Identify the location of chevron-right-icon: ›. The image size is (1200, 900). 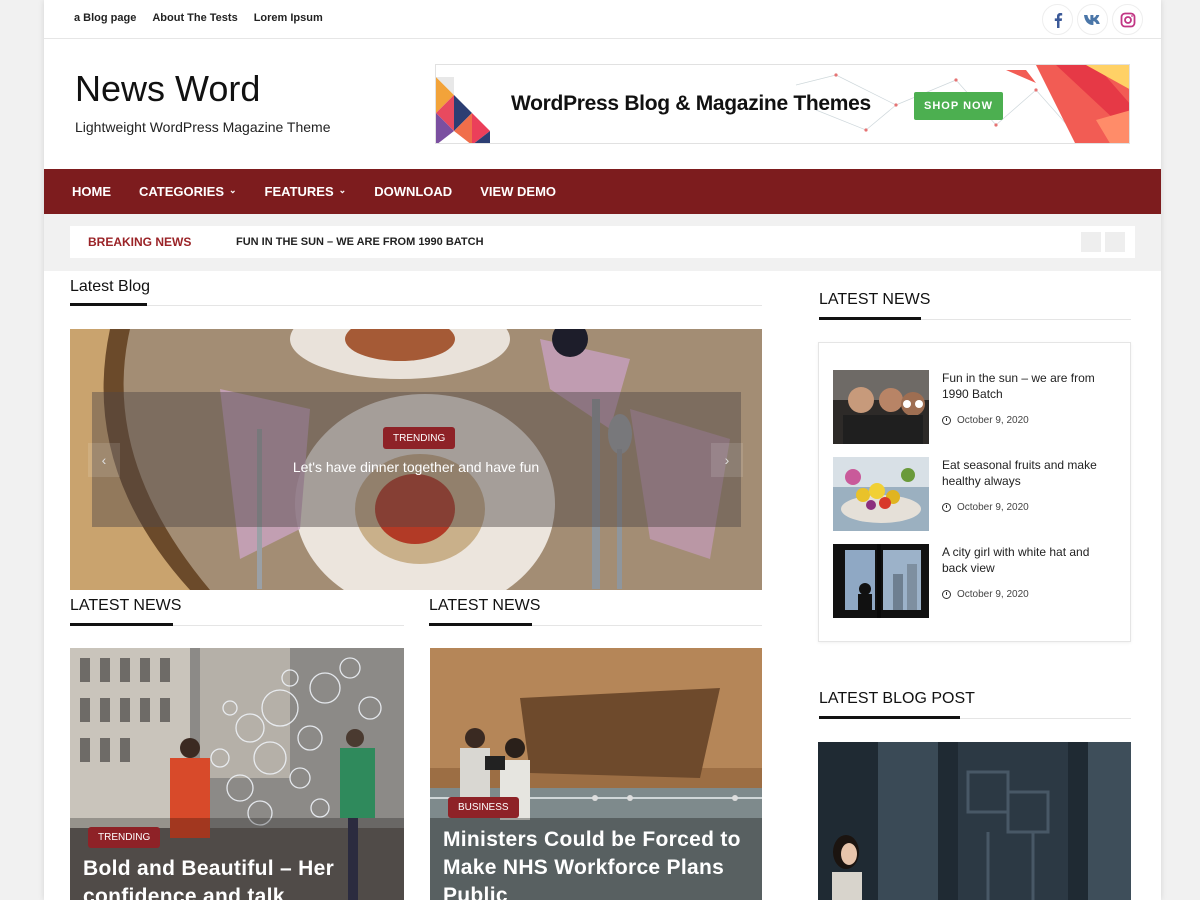
(727, 460).